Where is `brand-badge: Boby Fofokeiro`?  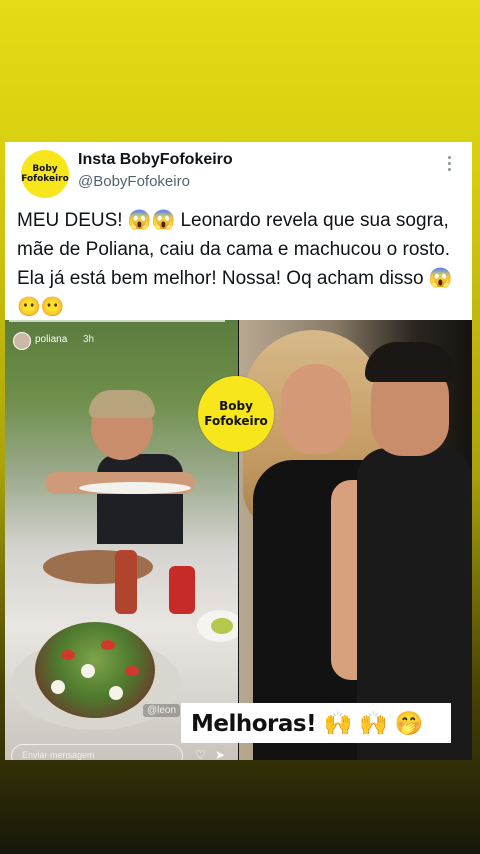
brand-badge: Boby Fofokeiro is located at coordinates (236, 414).